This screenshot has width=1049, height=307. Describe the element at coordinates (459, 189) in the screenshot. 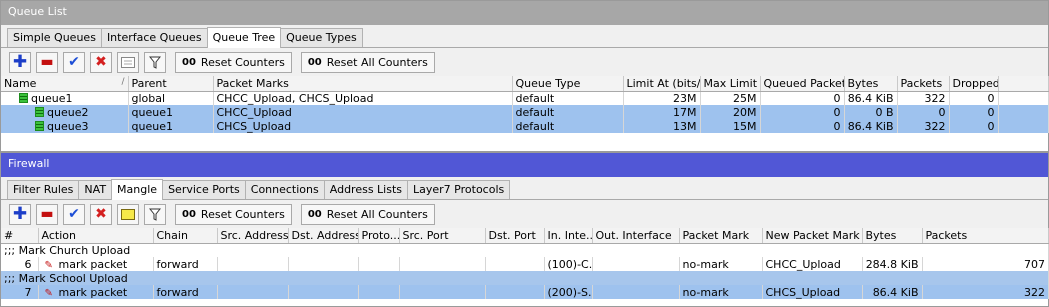

I see `tab-layer7-protocols: Layer7 Protocols` at that location.